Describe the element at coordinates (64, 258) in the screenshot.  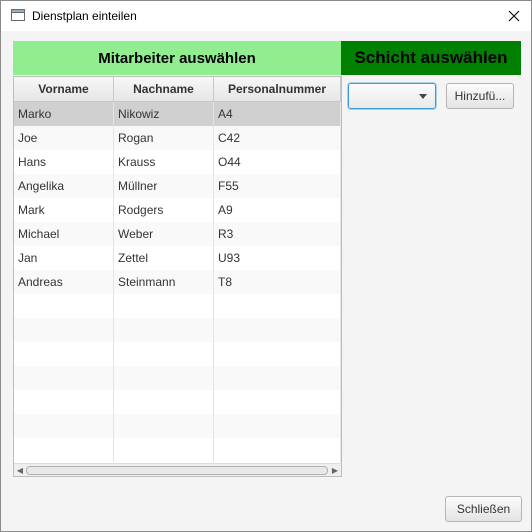
I see `cell-vorname: Jan` at that location.